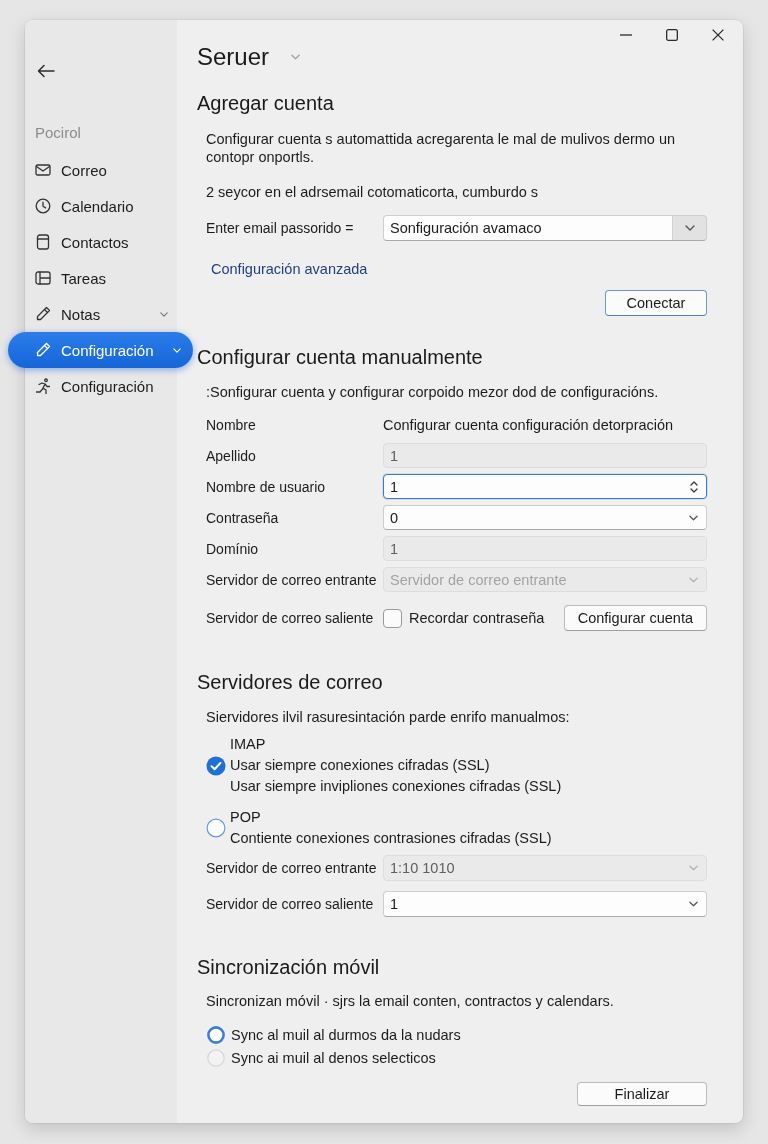 This screenshot has height=1144, width=768. What do you see at coordinates (545, 228) in the screenshot?
I see `dropdown-field: Sonfiguración avamaco` at bounding box center [545, 228].